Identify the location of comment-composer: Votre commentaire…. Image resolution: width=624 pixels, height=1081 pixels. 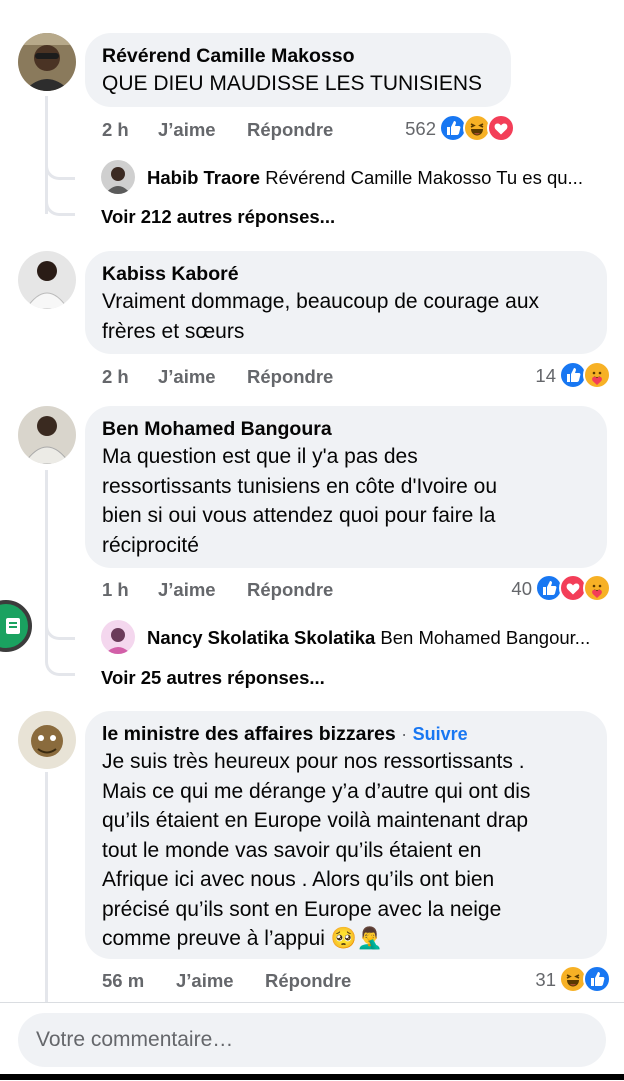
(312, 1041).